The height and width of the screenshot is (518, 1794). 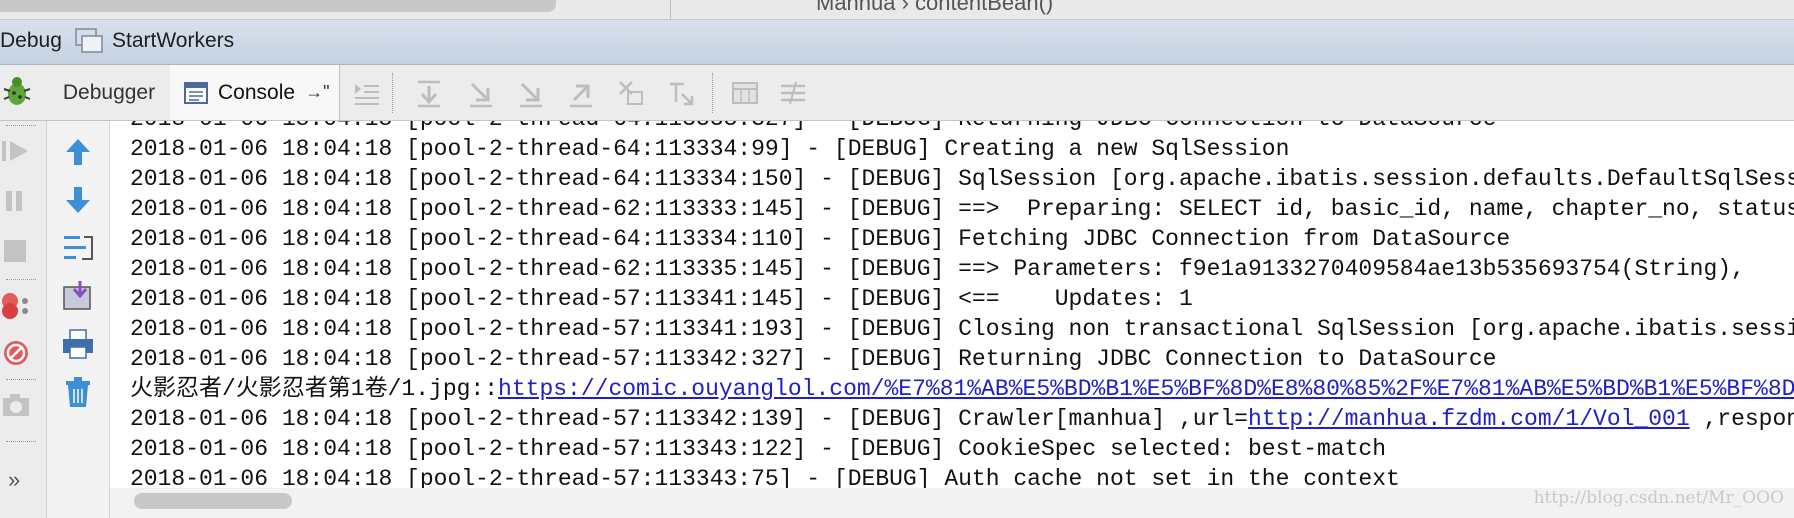 I want to click on camera-icon, so click(x=16, y=405).